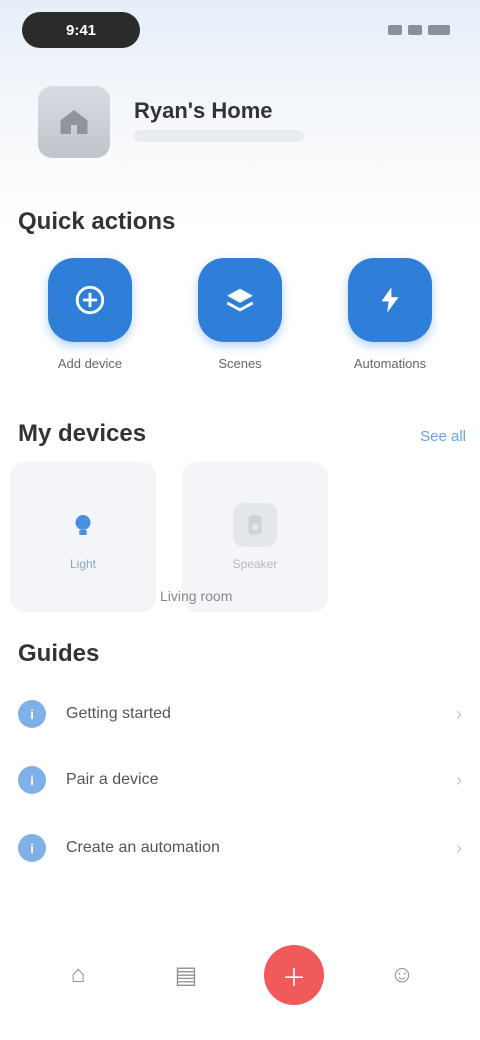  What do you see at coordinates (390, 363) in the screenshot?
I see `quick-action-label: Automations` at bounding box center [390, 363].